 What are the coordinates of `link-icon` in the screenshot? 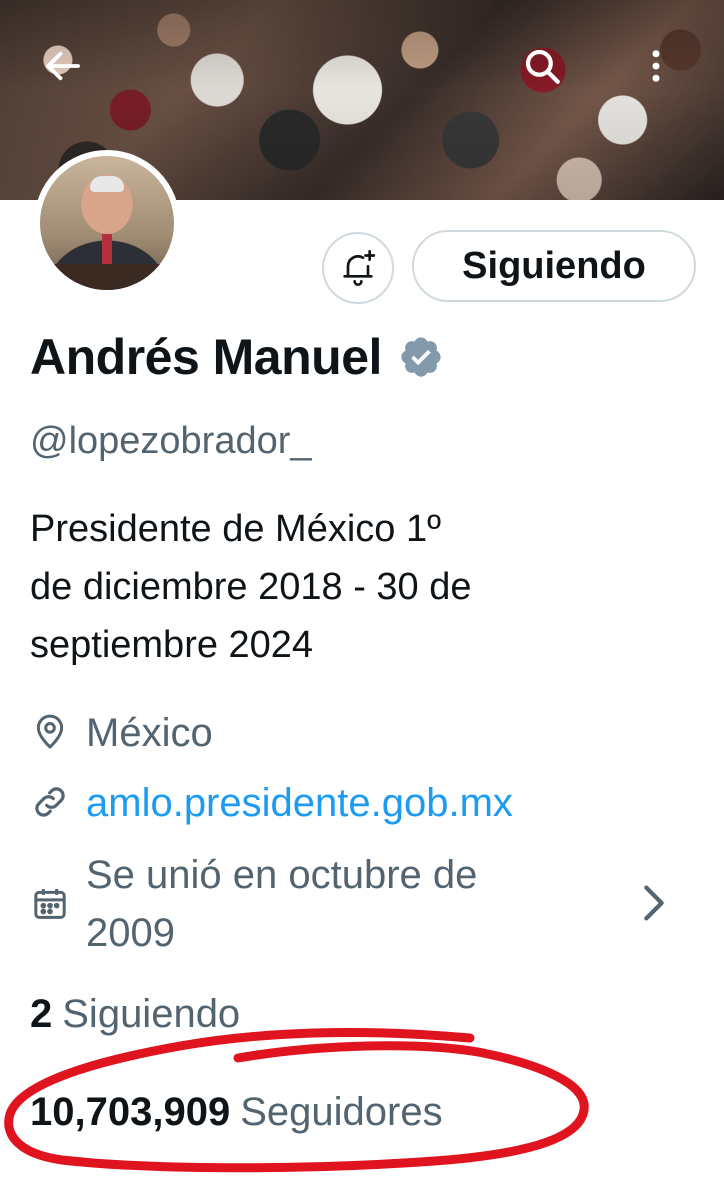 It's located at (50, 802).